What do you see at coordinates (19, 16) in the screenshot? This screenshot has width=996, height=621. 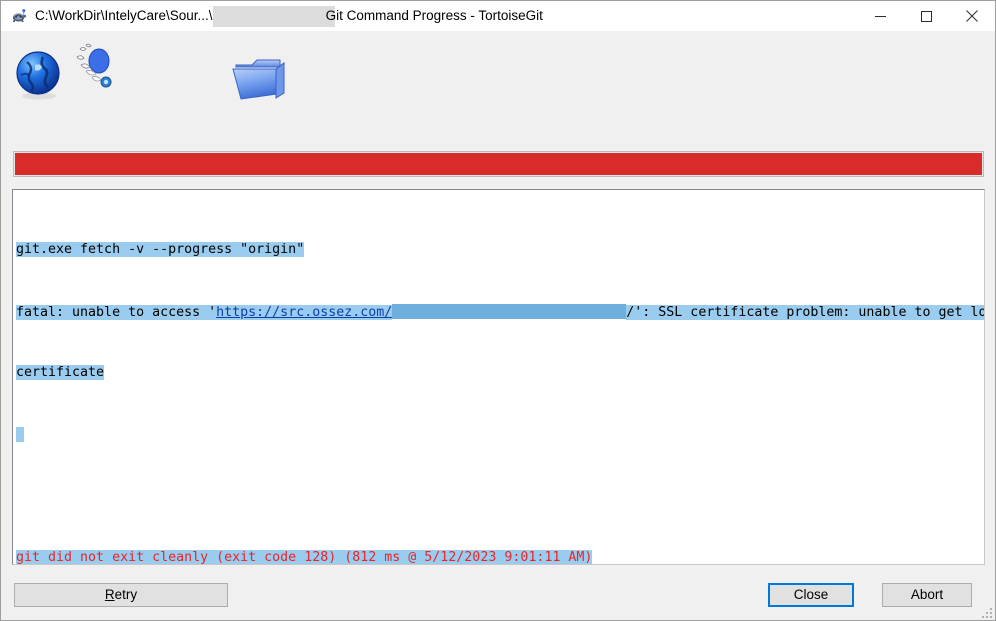 I see `tortoisegit-turtle-icon` at bounding box center [19, 16].